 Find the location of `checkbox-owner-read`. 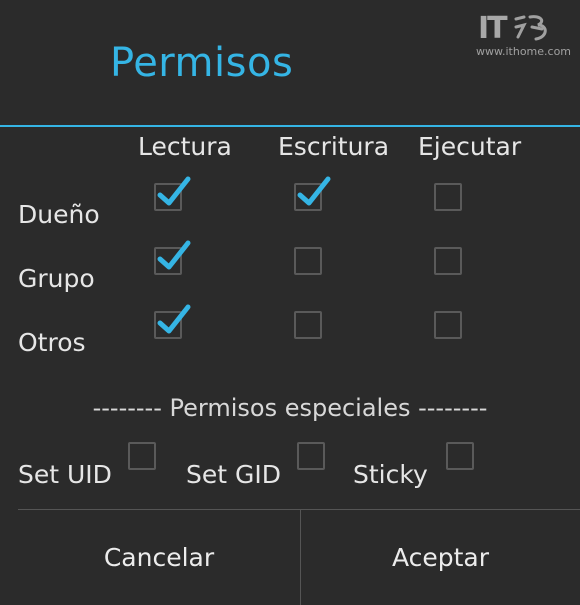

checkbox-owner-read is located at coordinates (172, 193).